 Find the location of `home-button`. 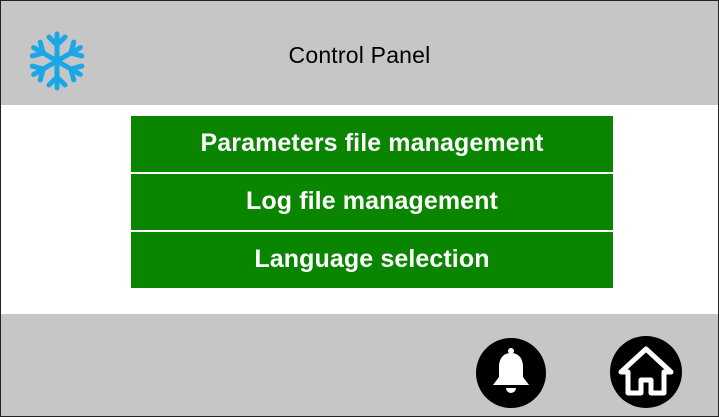

home-button is located at coordinates (645, 371).